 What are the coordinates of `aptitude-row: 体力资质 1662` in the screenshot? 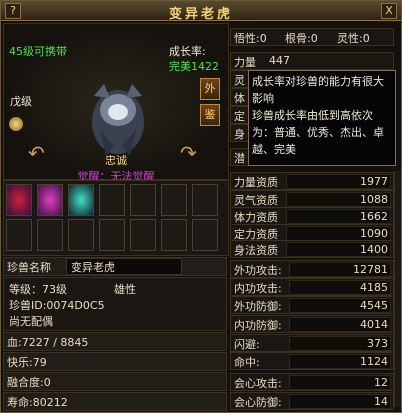 It's located at (312, 216).